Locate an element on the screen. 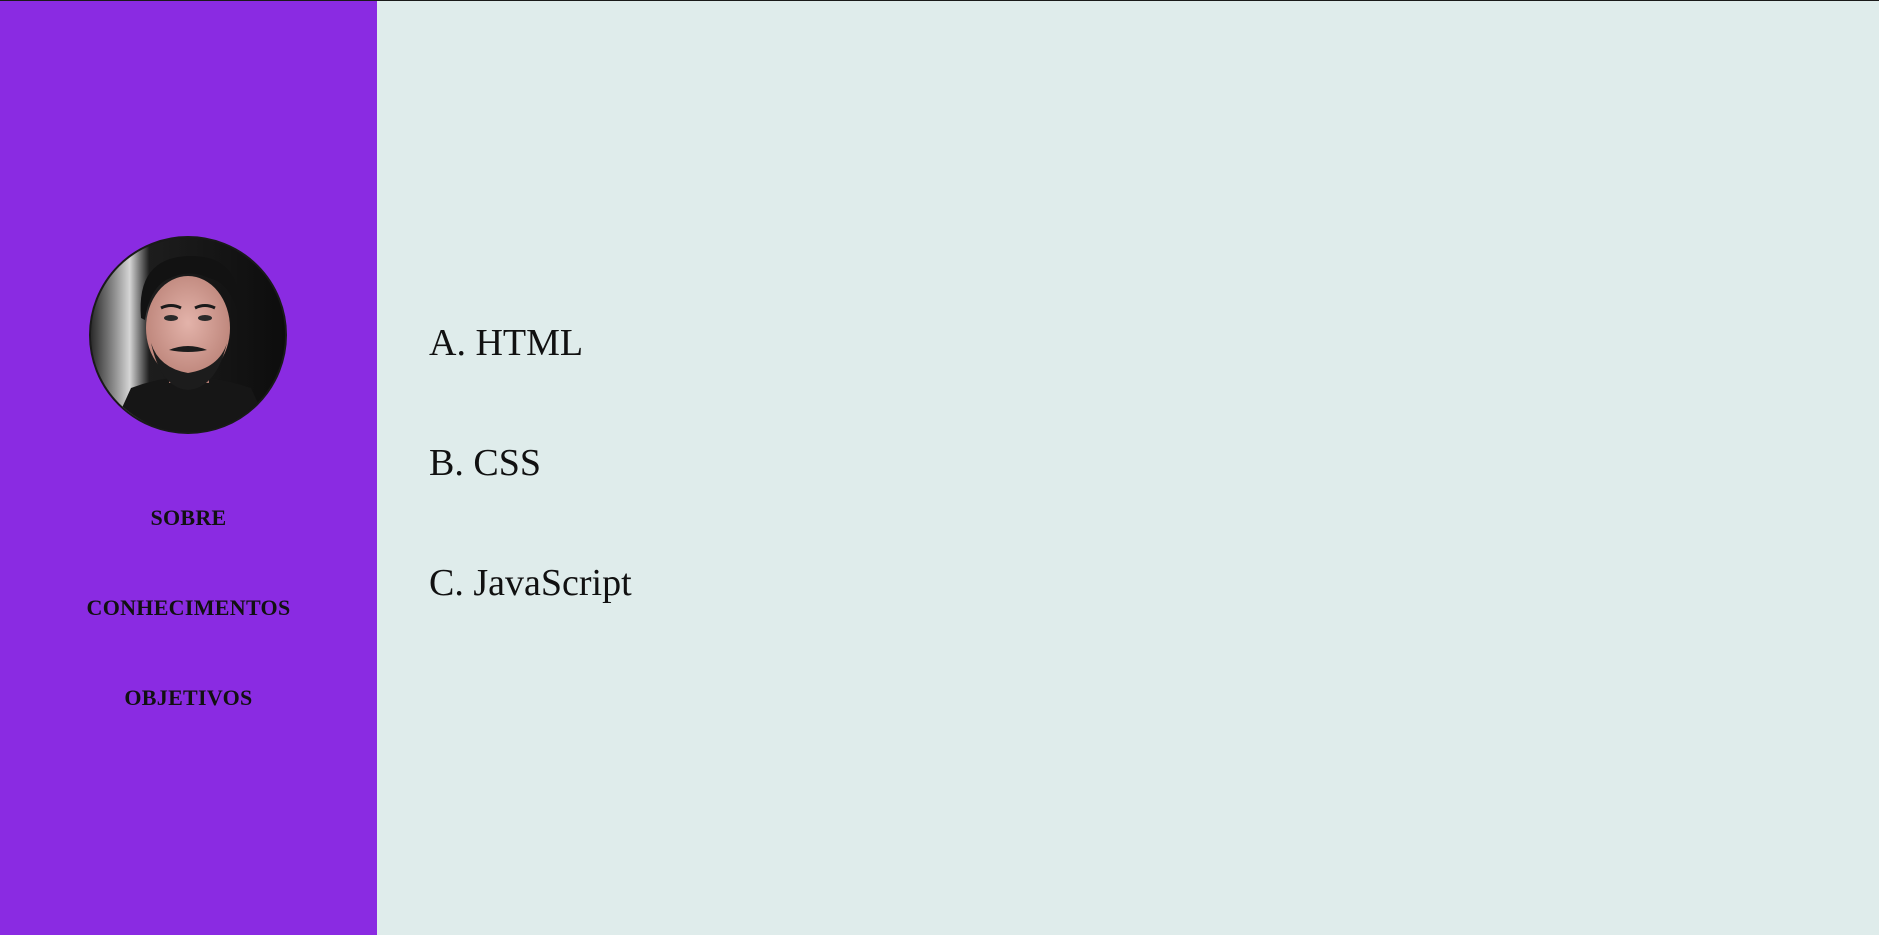 Image resolution: width=1879 pixels, height=935 pixels. nav-link-conhecimentos: CONHECIMENTOS is located at coordinates (188, 608).